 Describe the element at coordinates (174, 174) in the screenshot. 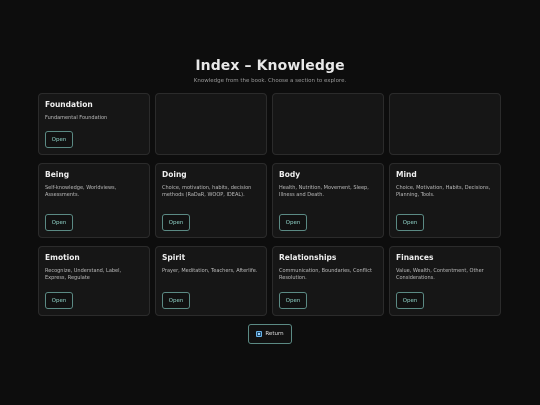

I see `card-title: Doing` at that location.